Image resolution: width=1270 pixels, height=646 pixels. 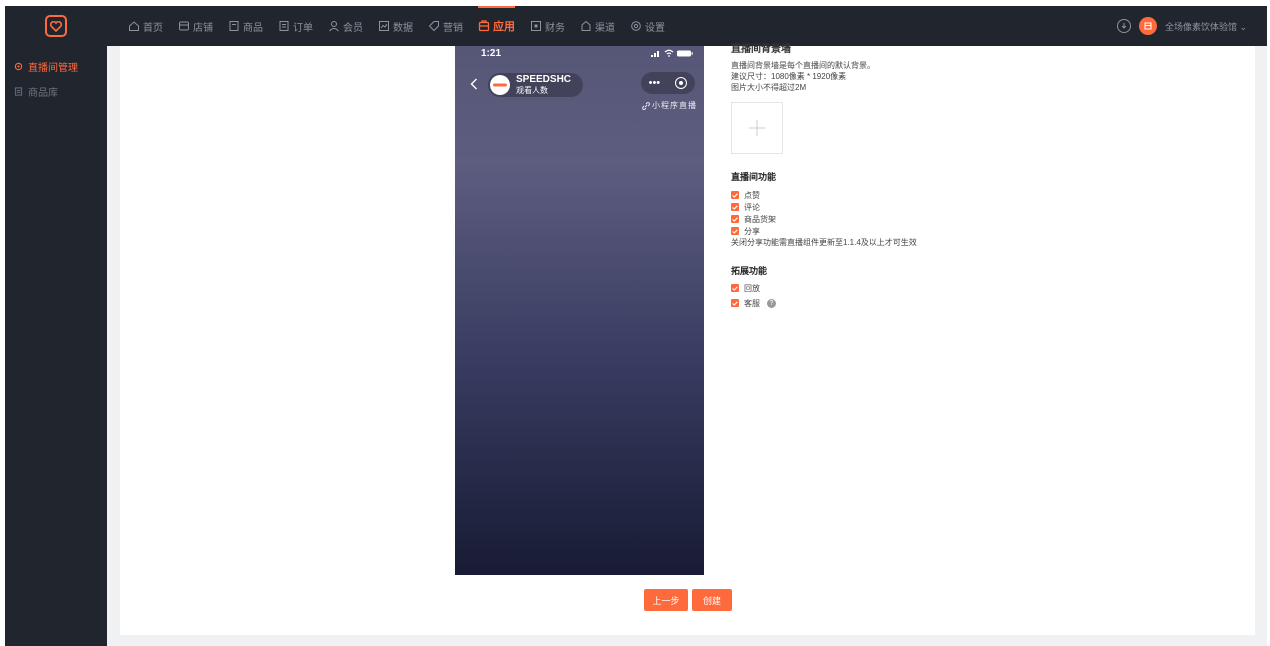 I want to click on nav-item-gear: 设置, so click(x=647, y=26).